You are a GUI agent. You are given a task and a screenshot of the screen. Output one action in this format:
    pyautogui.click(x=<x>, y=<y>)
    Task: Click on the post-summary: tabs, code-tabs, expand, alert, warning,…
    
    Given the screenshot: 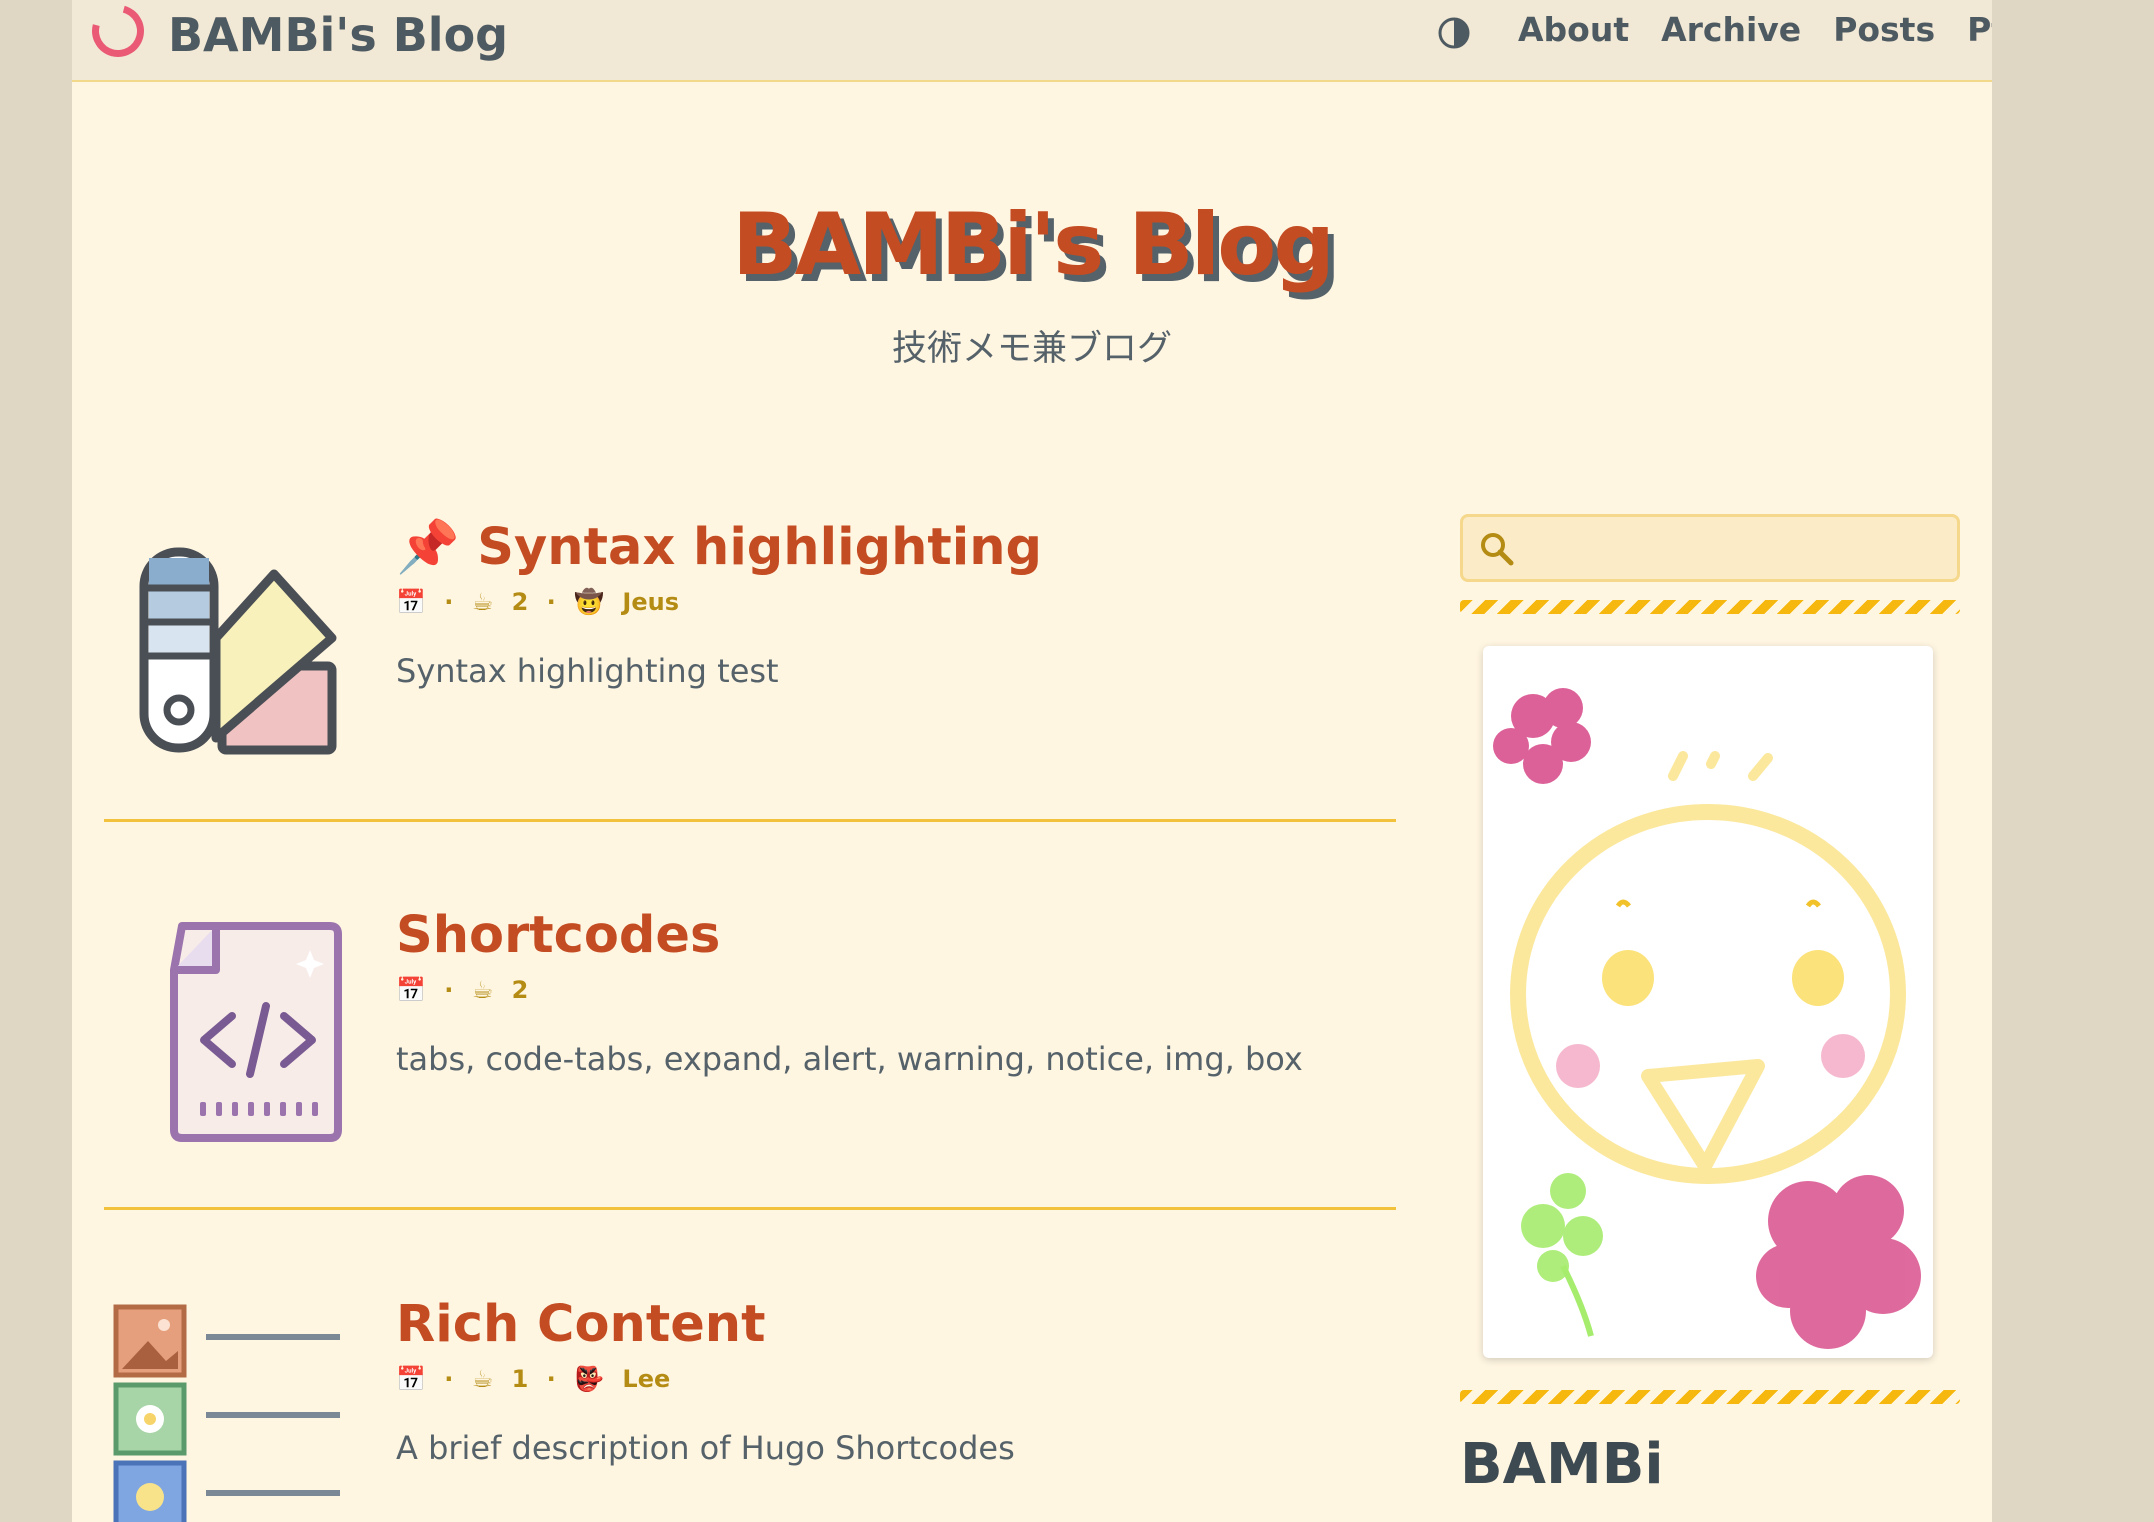 What is the action you would take?
    pyautogui.click(x=849, y=1059)
    